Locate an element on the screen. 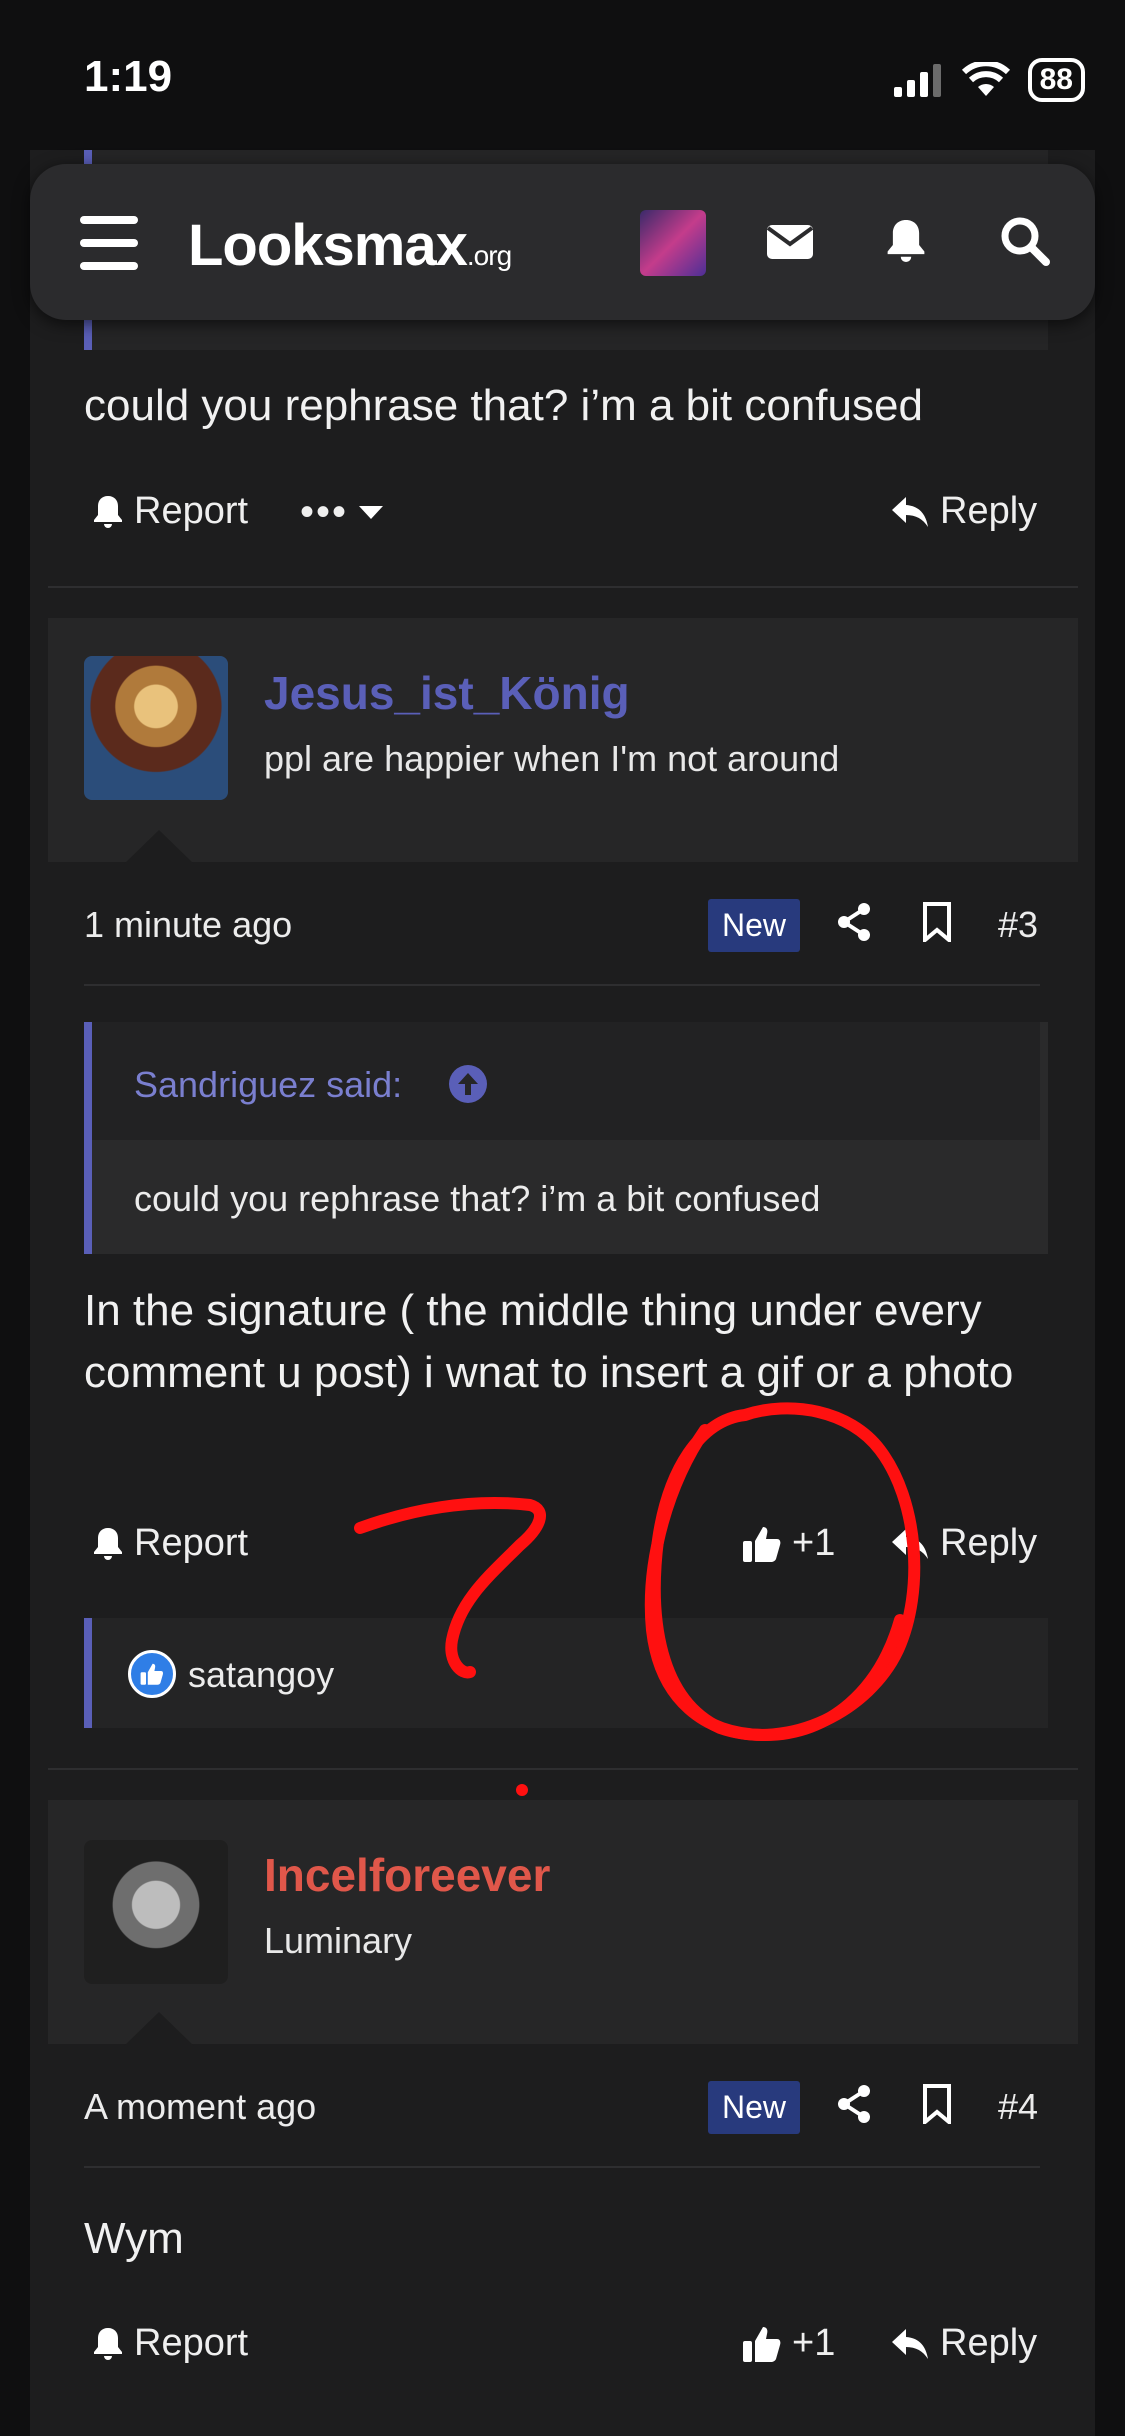  prev-reply-button: Reply is located at coordinates (963, 511).